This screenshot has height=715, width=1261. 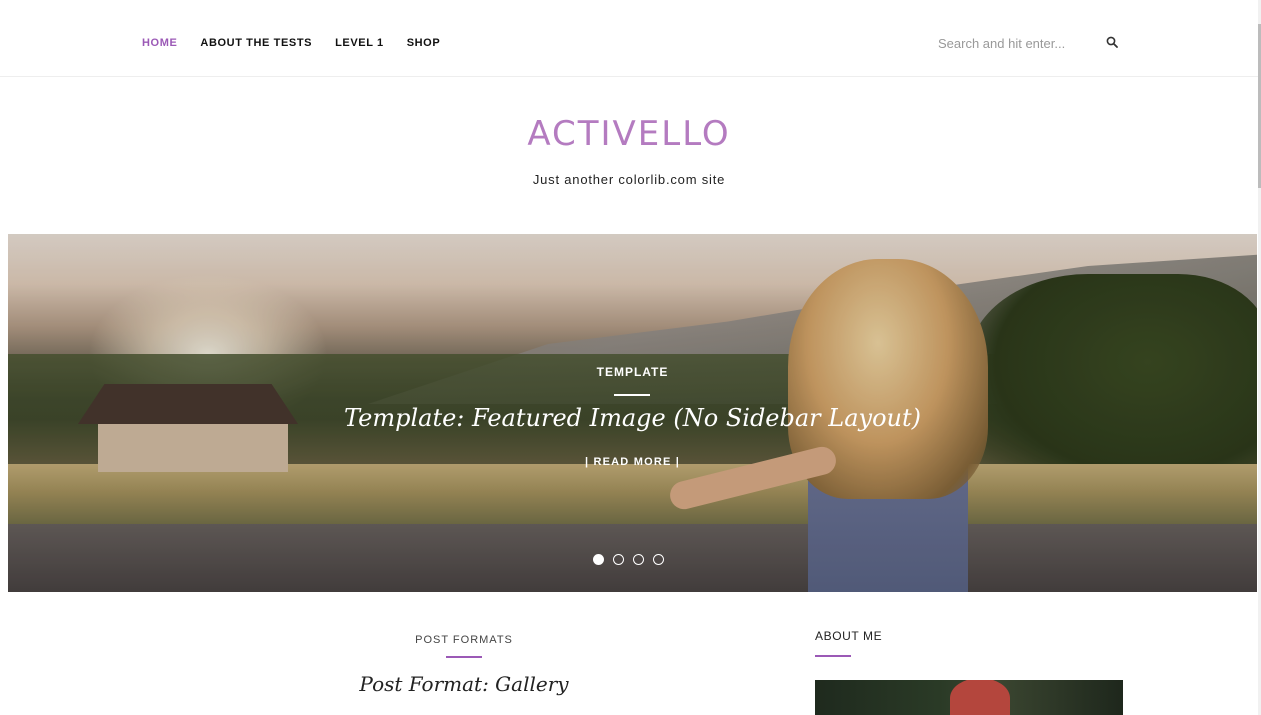 I want to click on post-category: POST FORMATS, so click(x=464, y=640).